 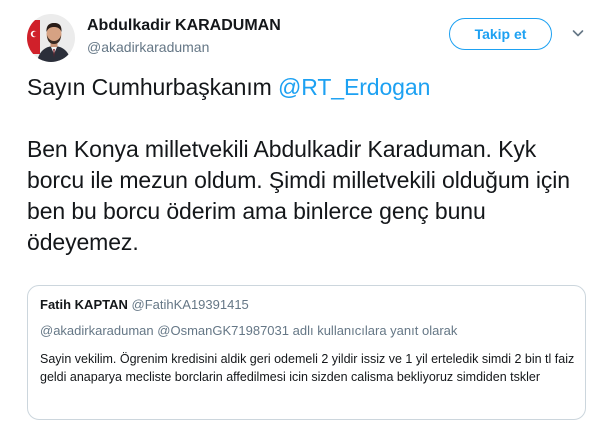 I want to click on quoted-author-handle: @FatihKA19391415, so click(x=190, y=304).